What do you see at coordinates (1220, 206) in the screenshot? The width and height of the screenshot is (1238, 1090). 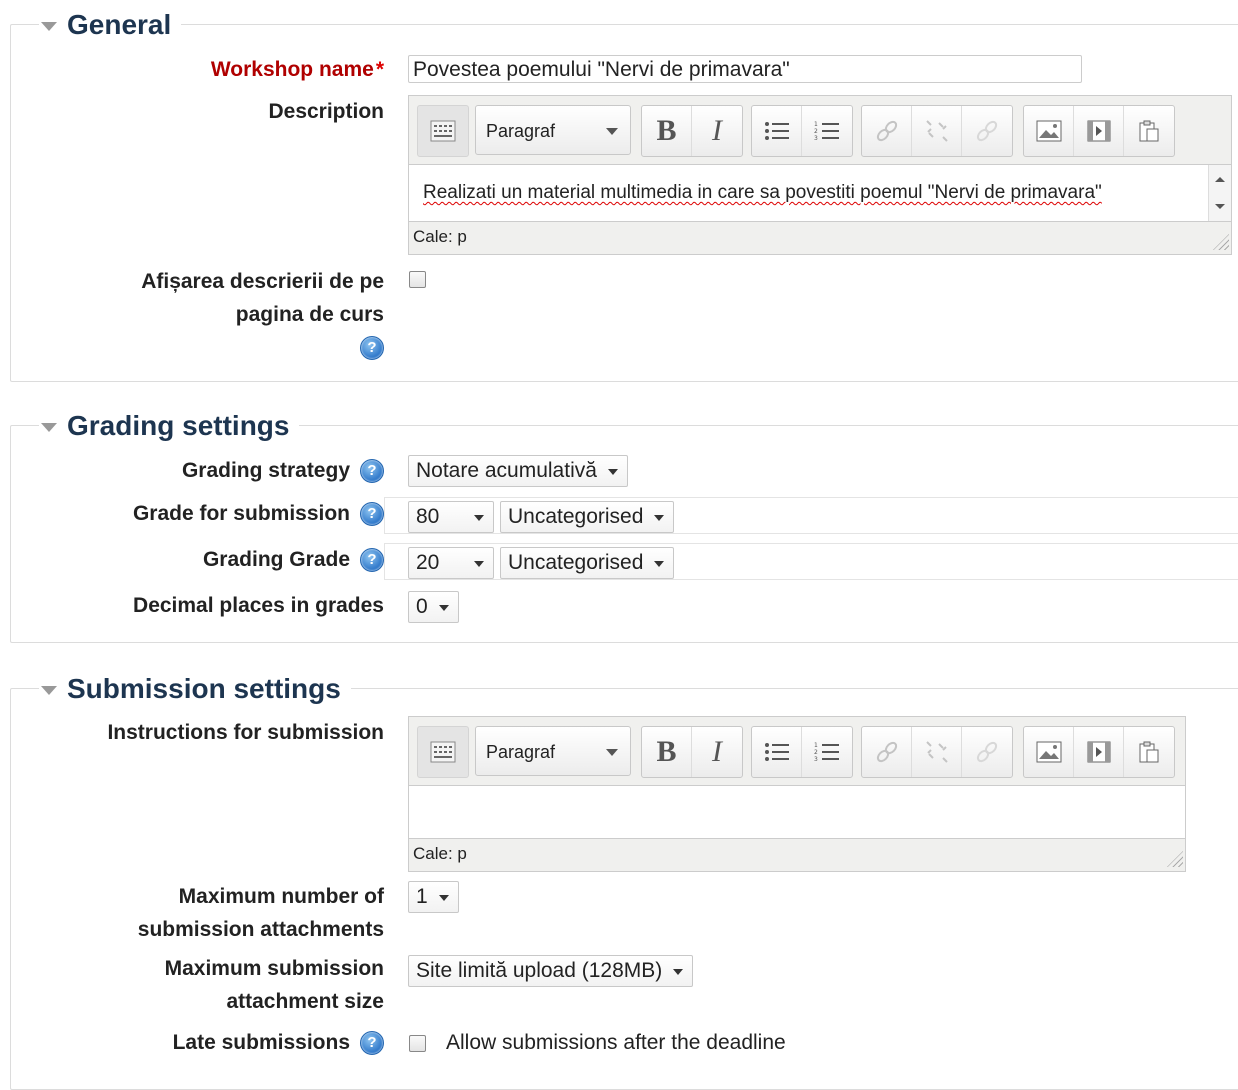 I see `scroll-down-icon` at bounding box center [1220, 206].